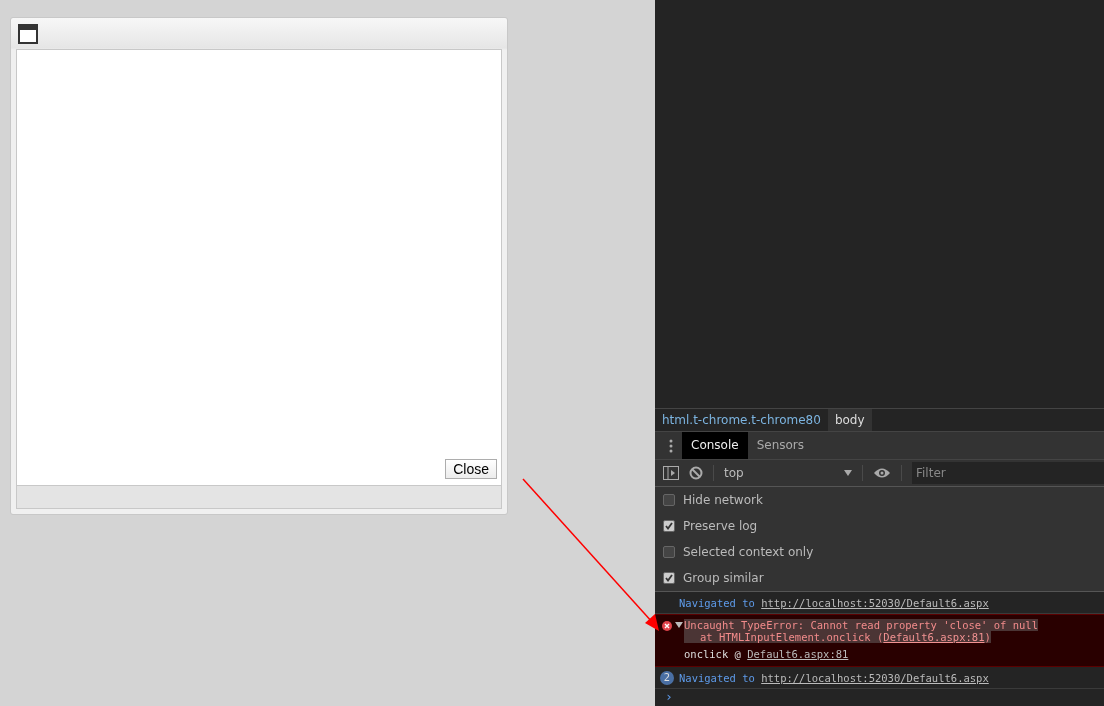 This screenshot has height=706, width=1104. What do you see at coordinates (679, 625) in the screenshot?
I see `disclosure-triangle-icon` at bounding box center [679, 625].